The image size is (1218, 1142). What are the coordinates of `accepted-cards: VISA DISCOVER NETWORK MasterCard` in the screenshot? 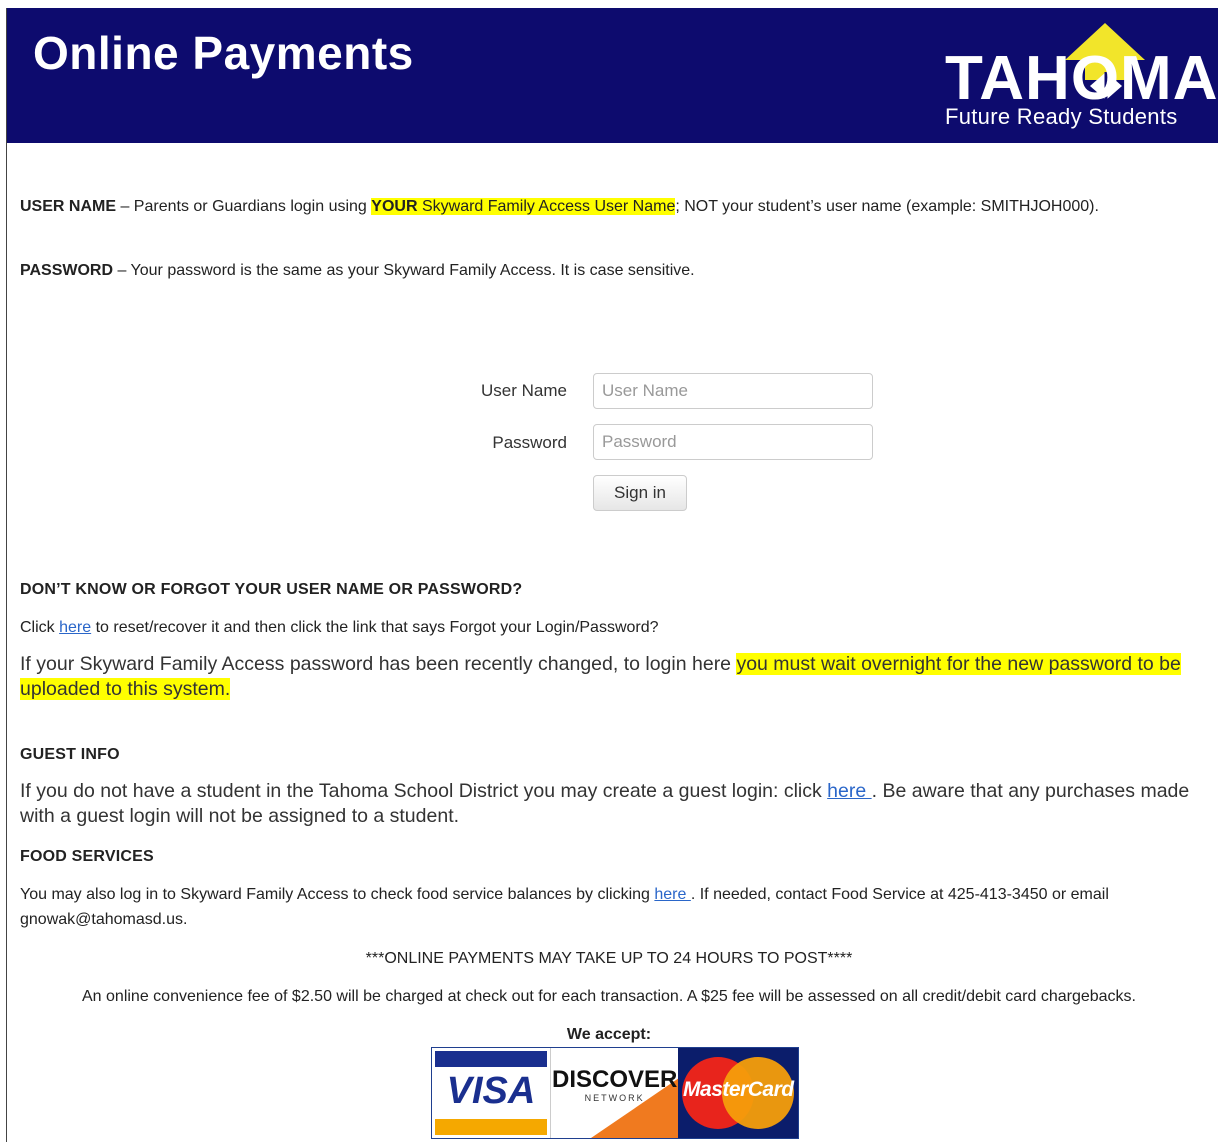 It's located at (615, 1093).